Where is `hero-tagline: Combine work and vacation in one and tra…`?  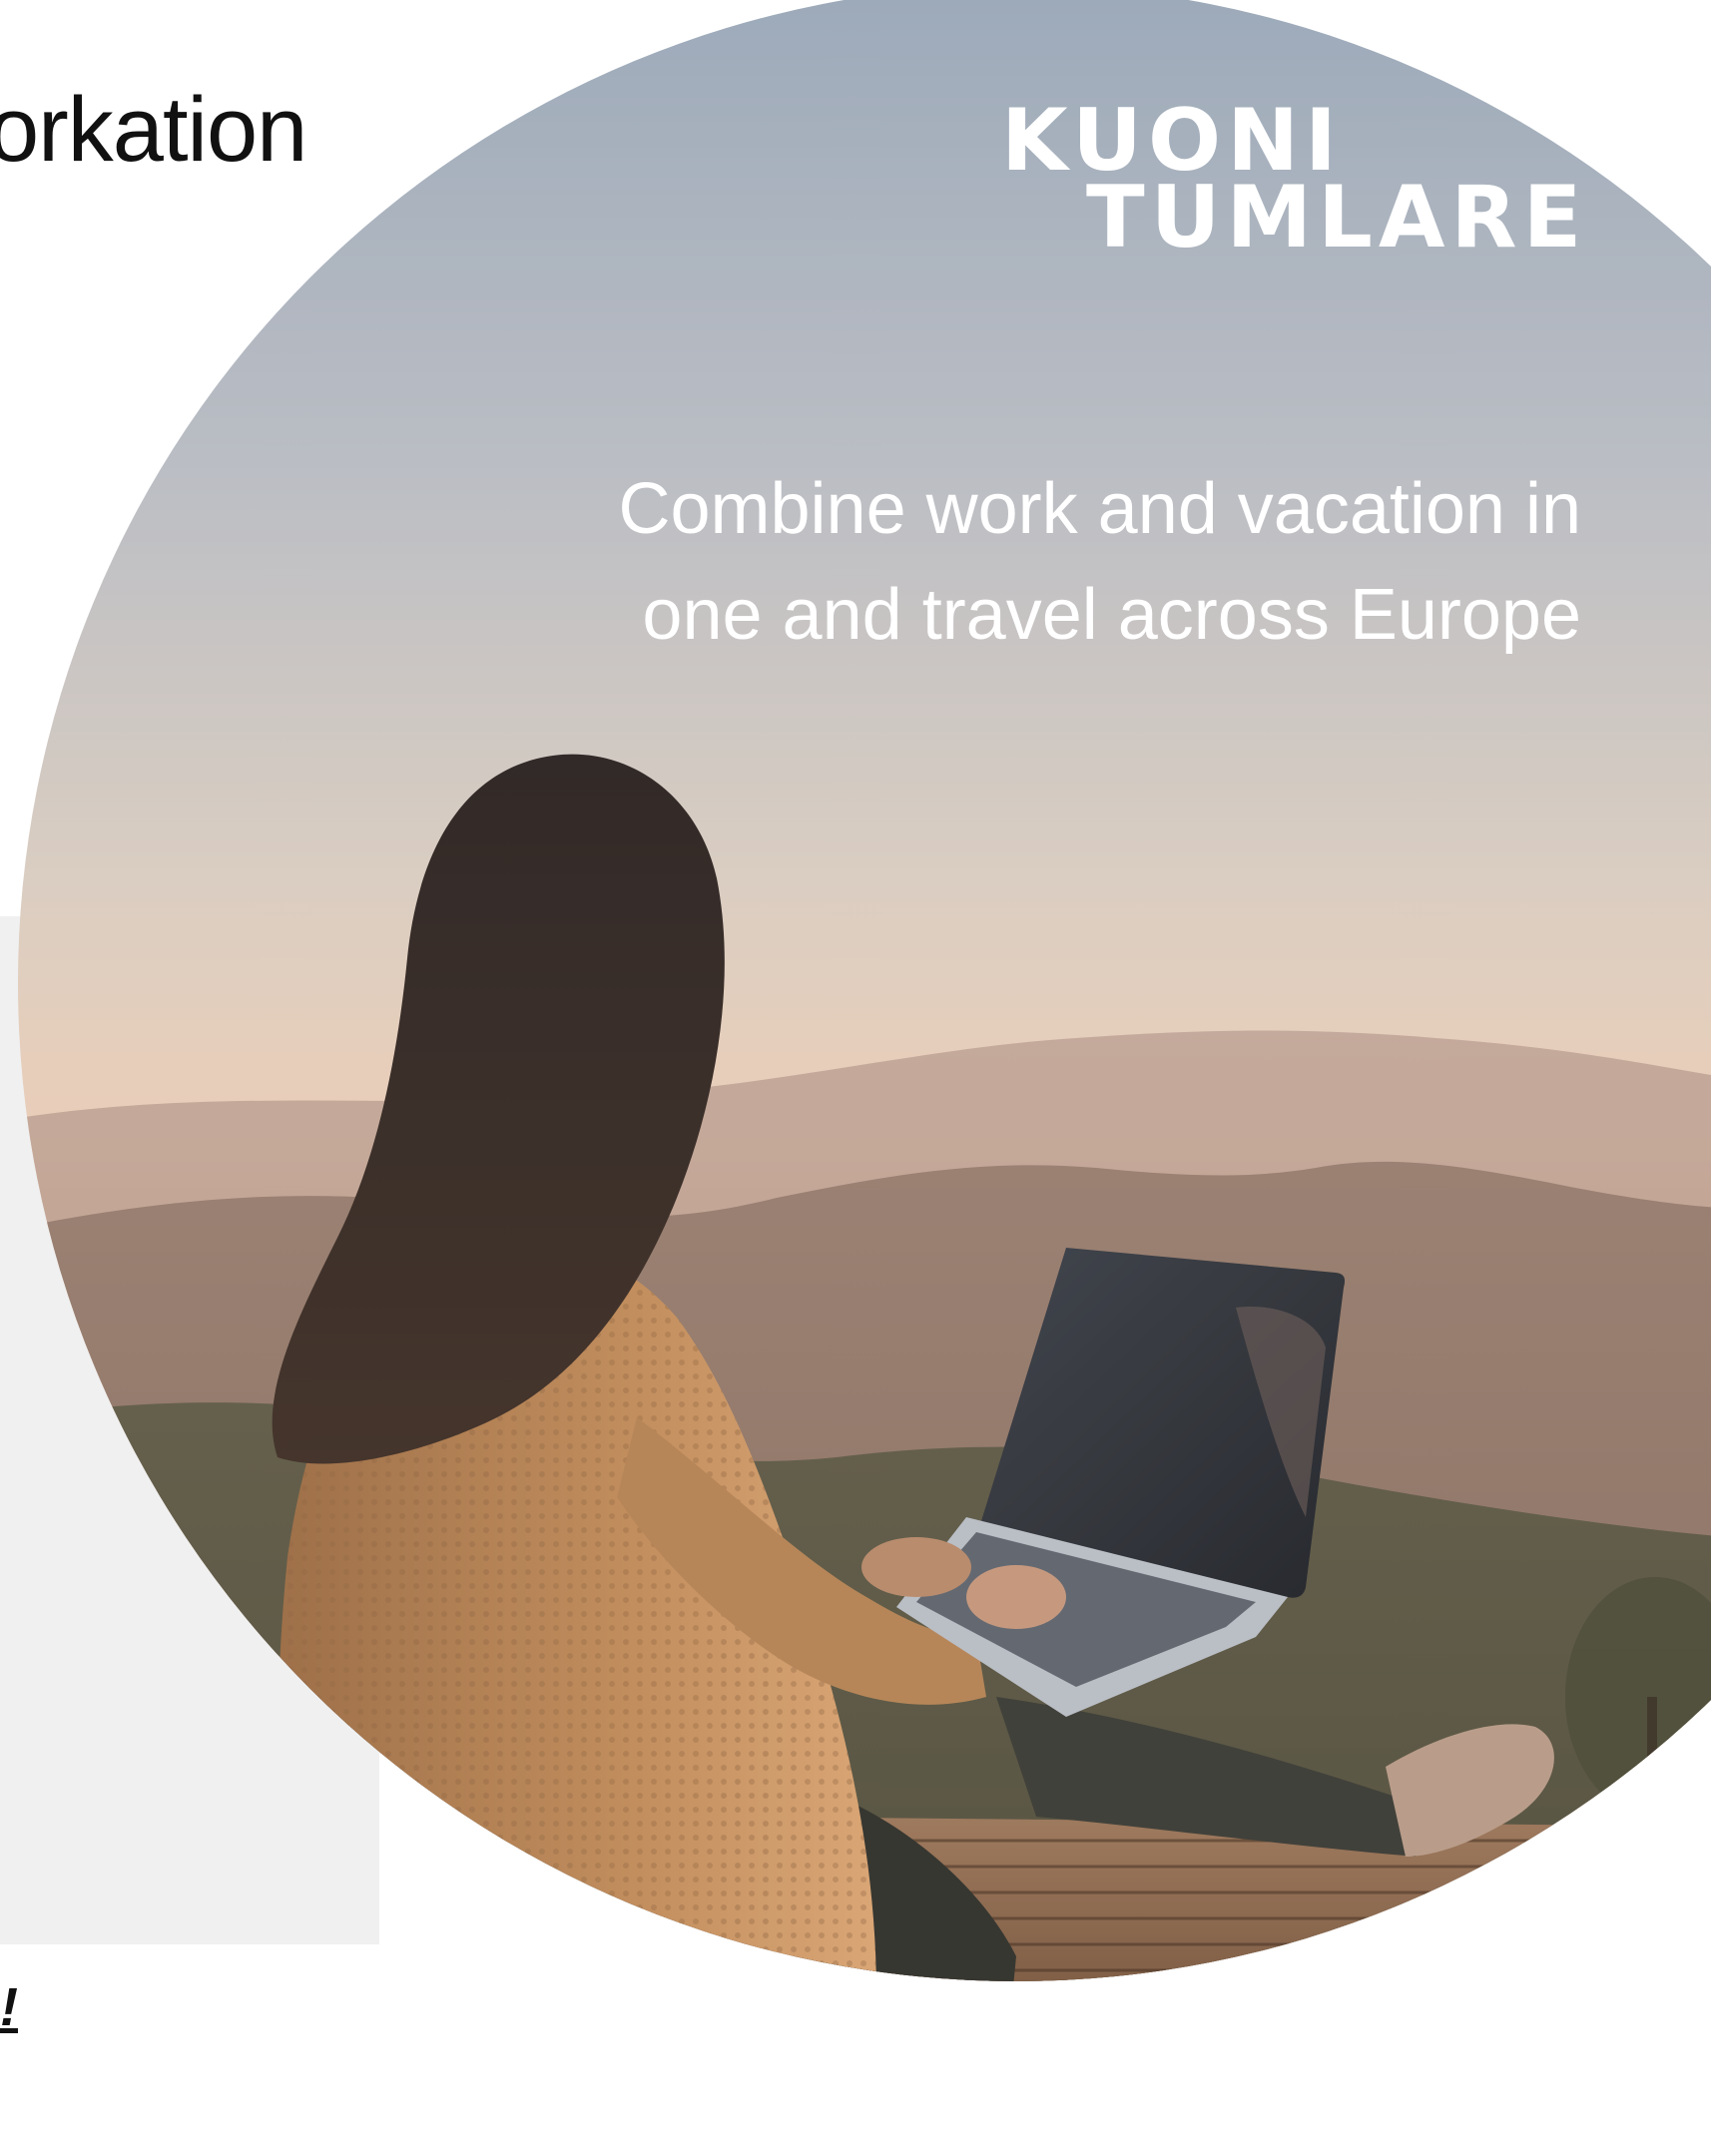
hero-tagline: Combine work and vacation in one and tra… is located at coordinates (1082, 562).